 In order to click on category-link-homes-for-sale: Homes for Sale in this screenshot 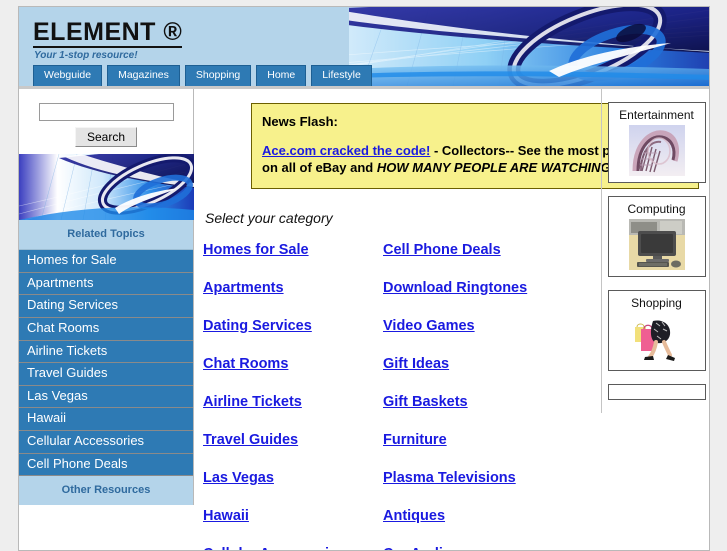, I will do `click(293, 250)`.